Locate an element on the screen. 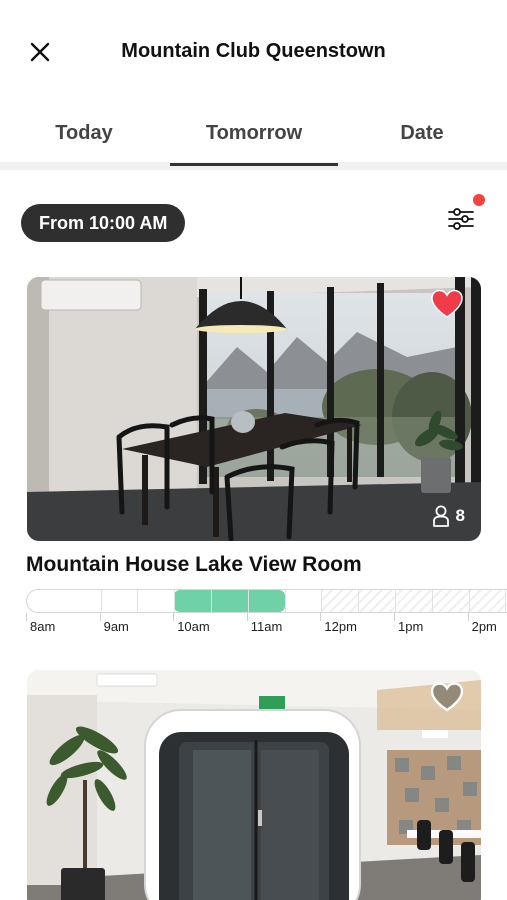 This screenshot has height=900, width=507. page-title: Mountain Club Queenstown is located at coordinates (253, 51).